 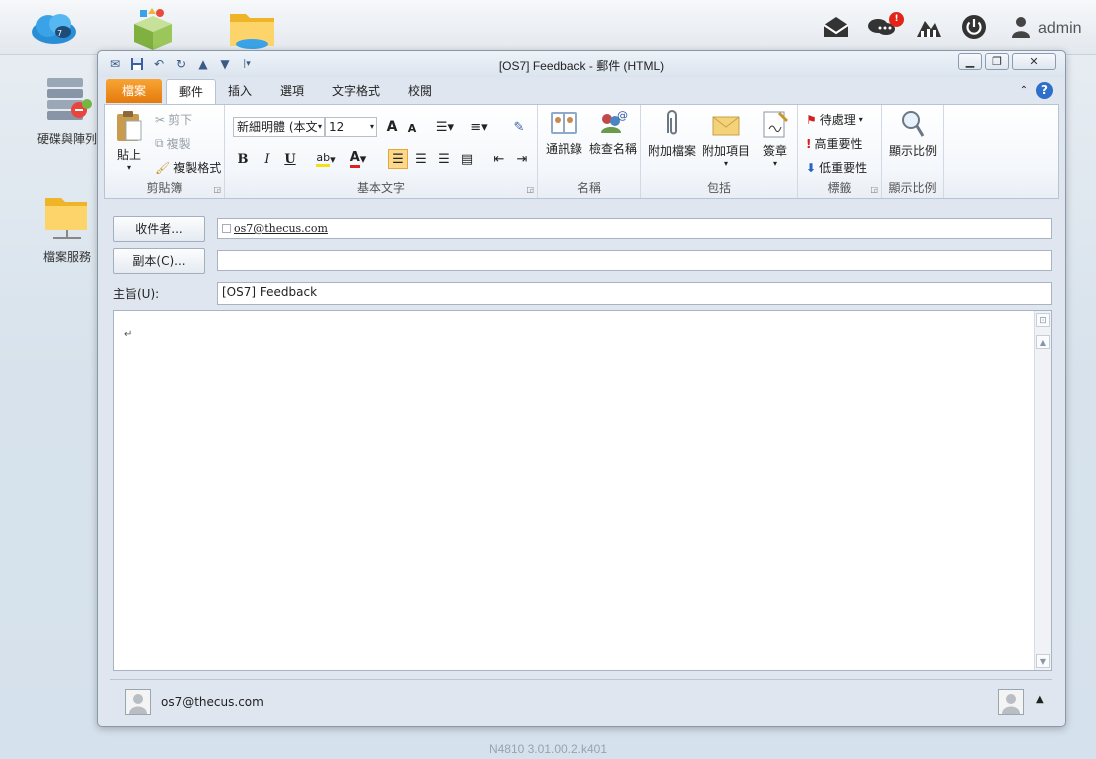 I want to click on follow-up-label: 待處理, so click(x=837, y=120).